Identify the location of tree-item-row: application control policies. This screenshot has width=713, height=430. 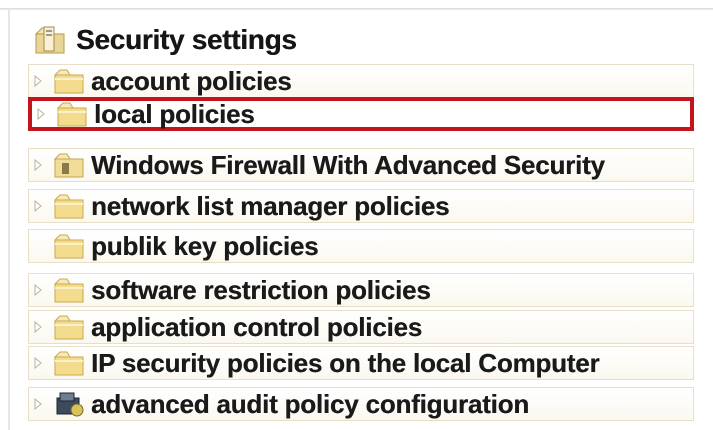
(361, 327).